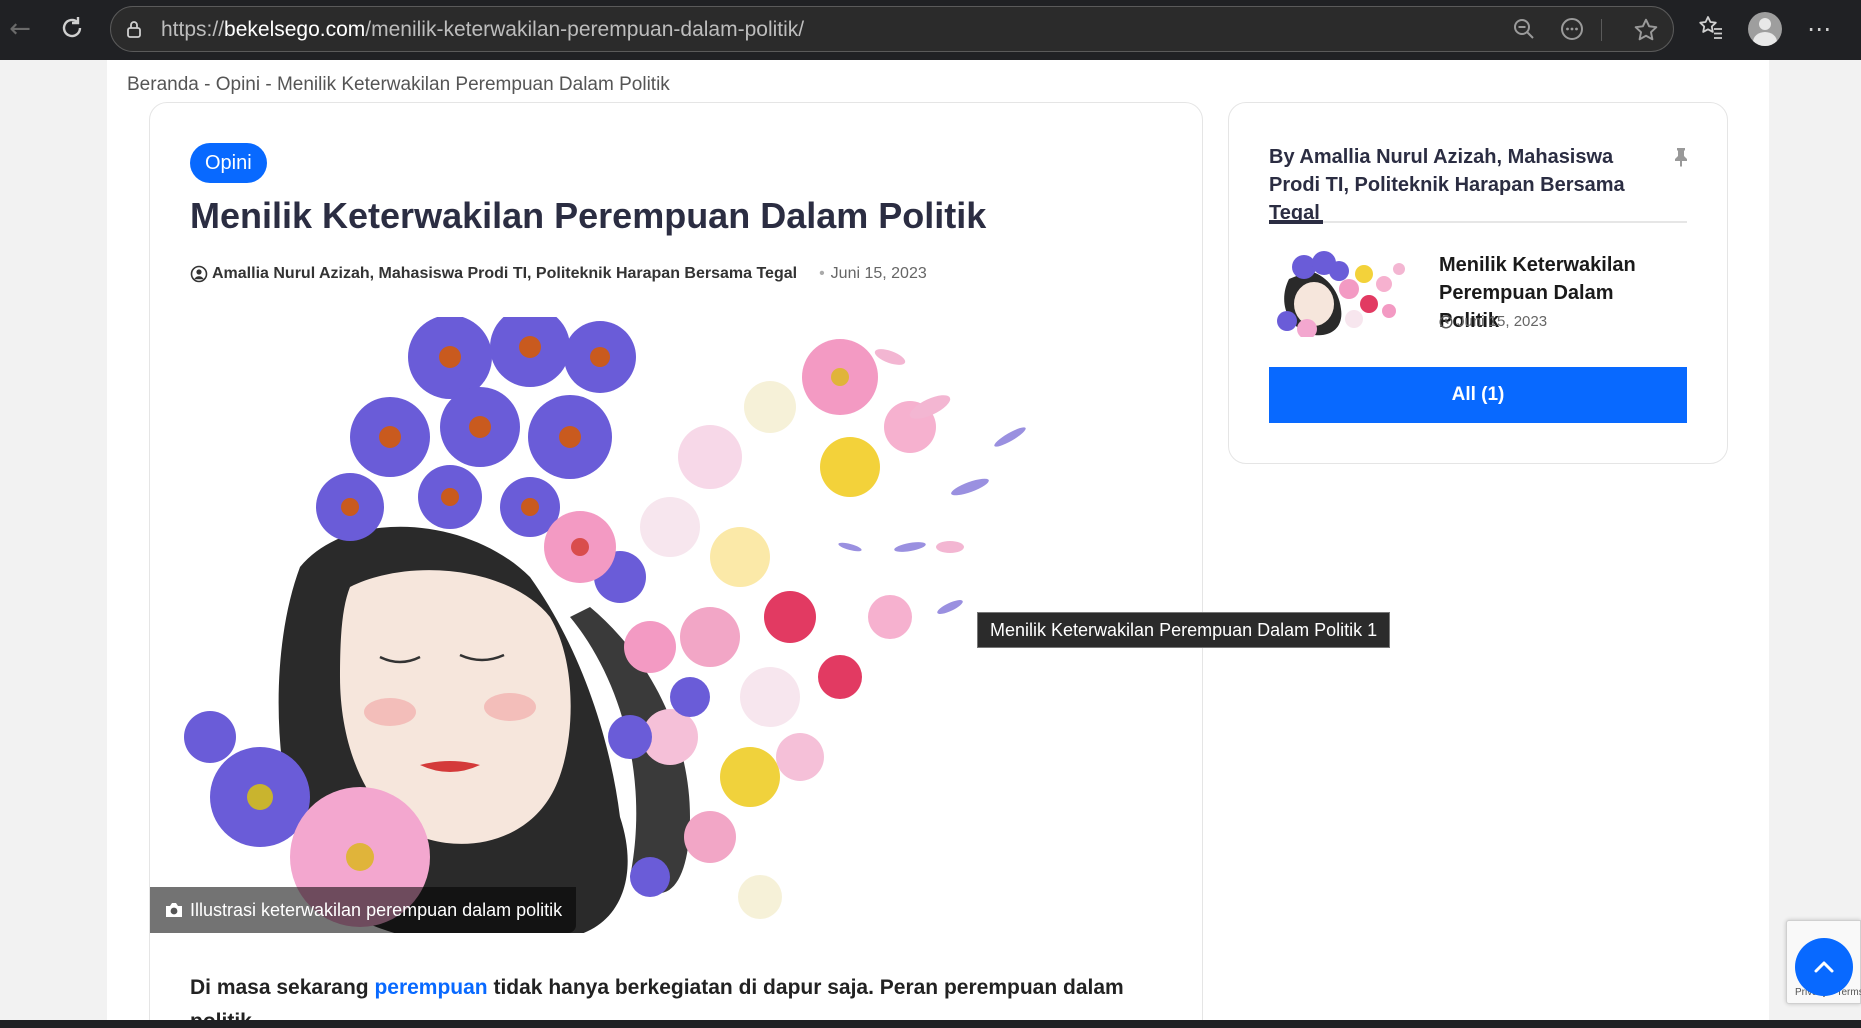  What do you see at coordinates (1646, 30) in the screenshot?
I see `favorite-star-icon` at bounding box center [1646, 30].